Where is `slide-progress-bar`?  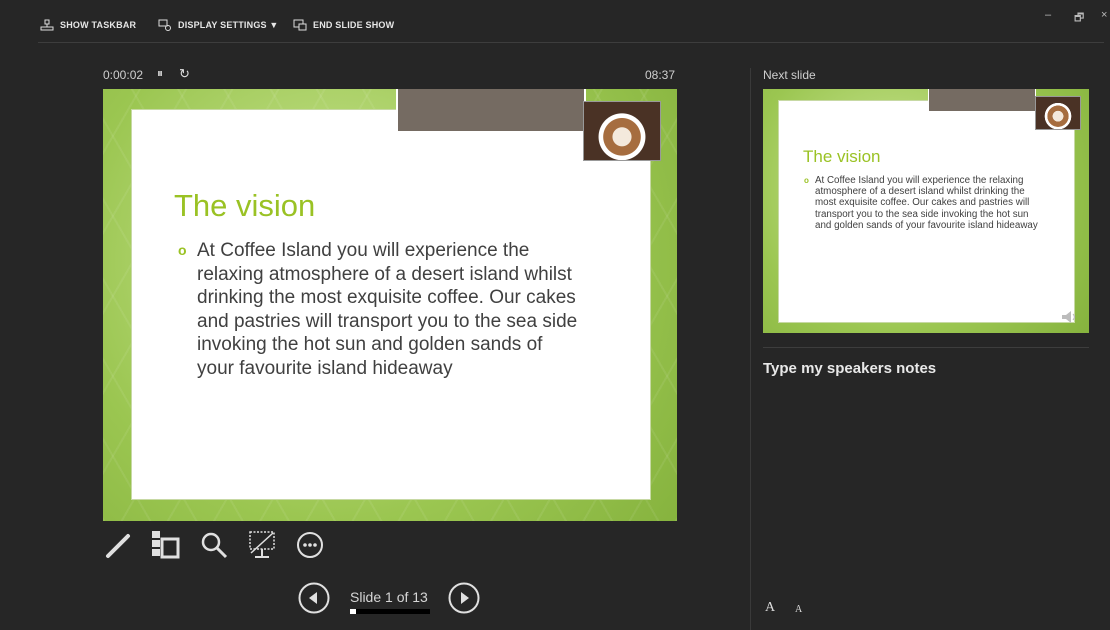
slide-progress-bar is located at coordinates (390, 611).